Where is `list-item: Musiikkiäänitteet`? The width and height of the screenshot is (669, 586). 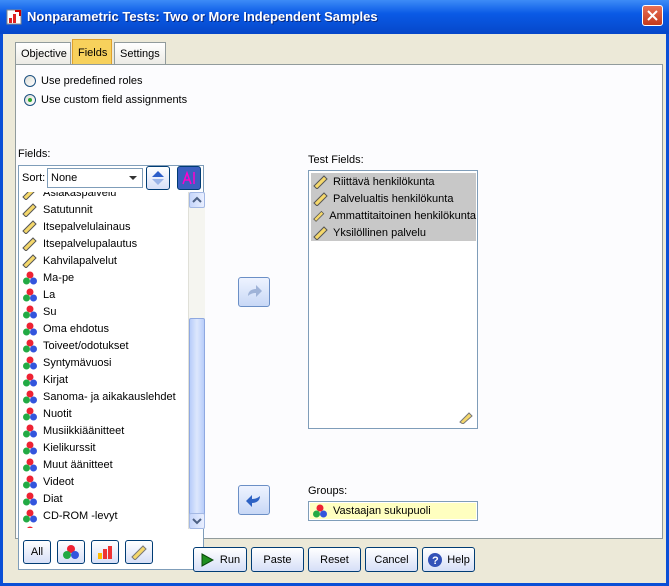 list-item: Musiikkiäänitteet is located at coordinates (73, 430).